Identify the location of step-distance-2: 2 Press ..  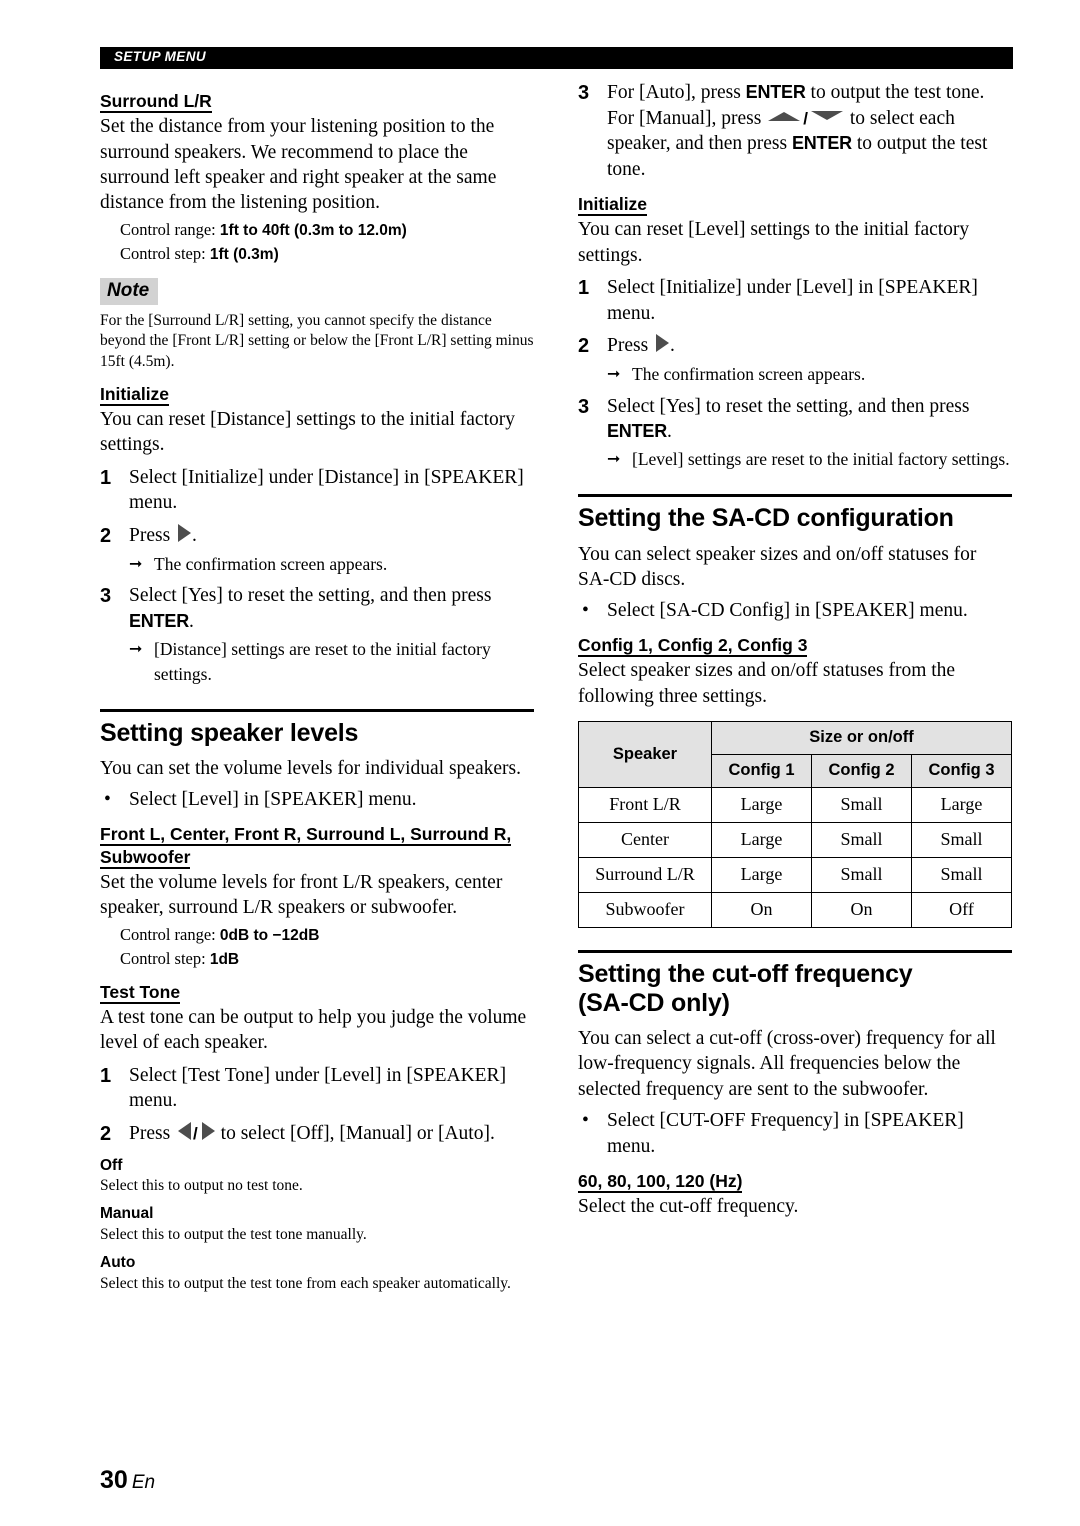
(317, 536).